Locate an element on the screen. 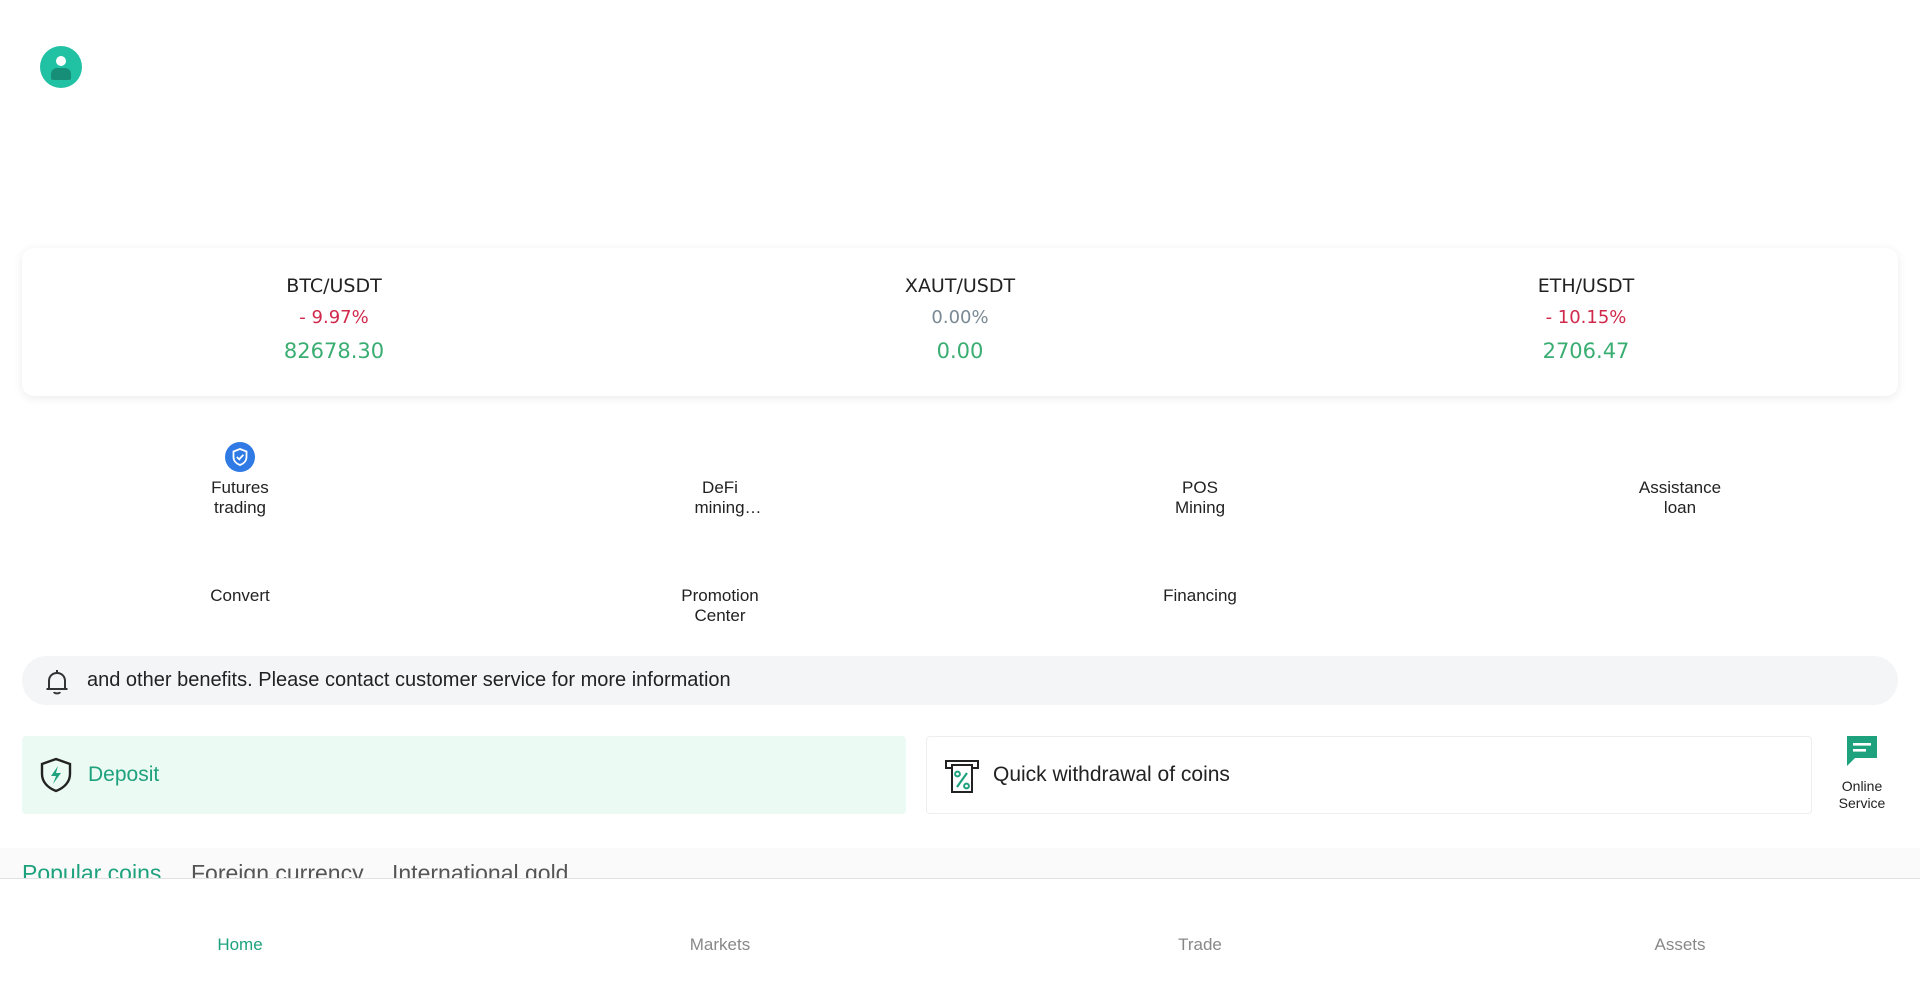 This screenshot has height=993, width=1920. ticker-price: 82678.30 is located at coordinates (334, 351).